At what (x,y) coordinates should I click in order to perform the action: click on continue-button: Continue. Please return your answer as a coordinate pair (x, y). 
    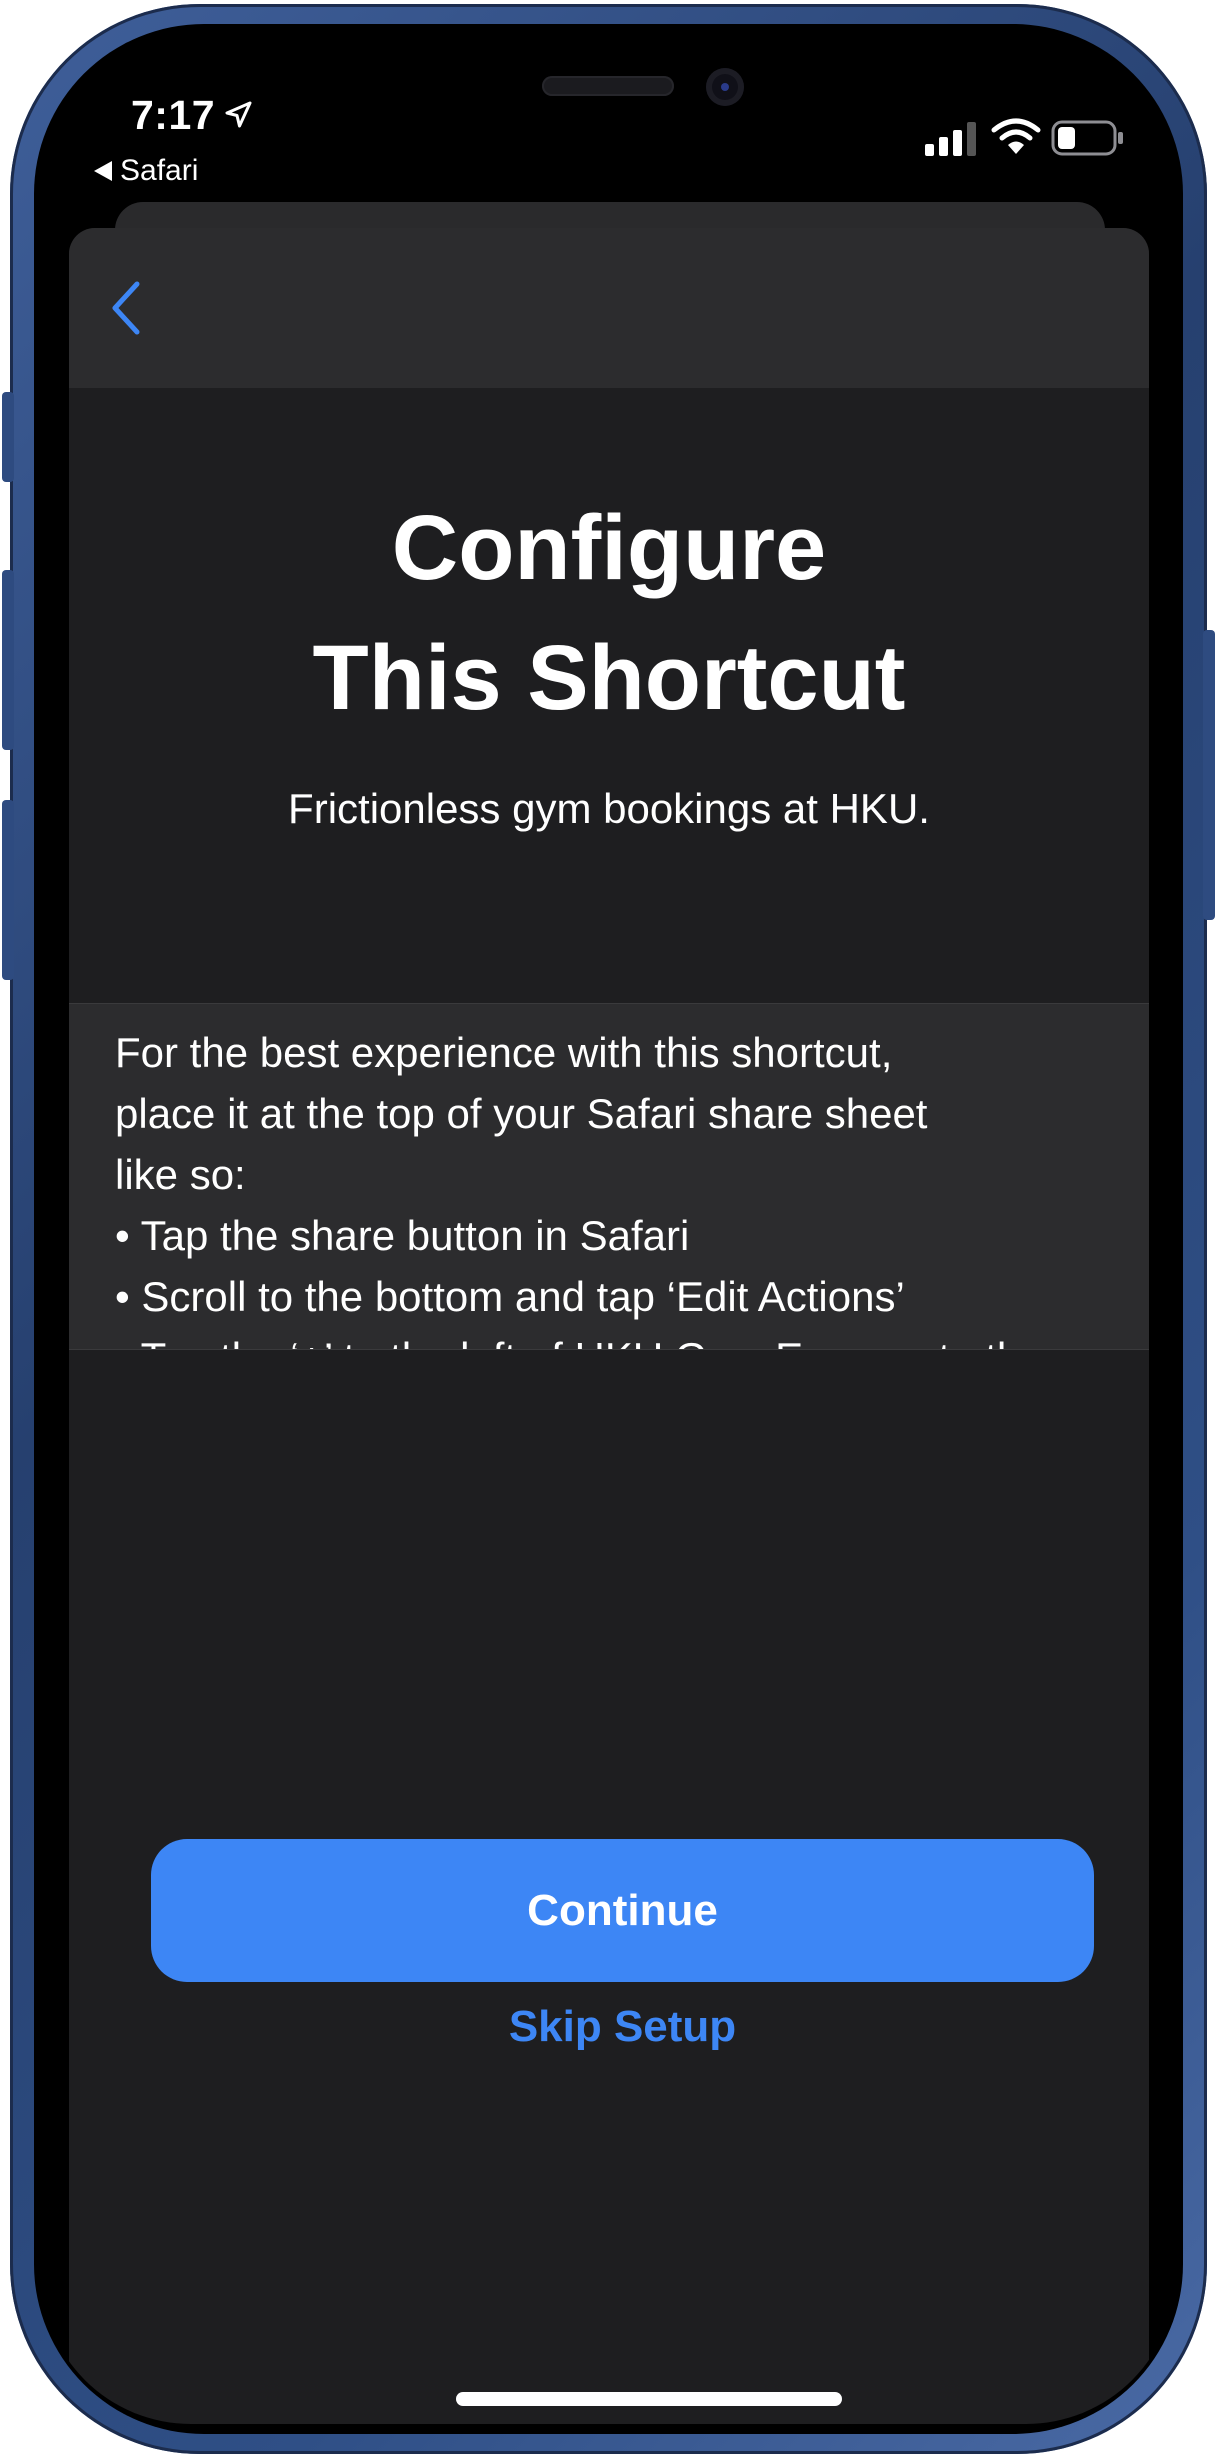
    Looking at the image, I should click on (622, 1910).